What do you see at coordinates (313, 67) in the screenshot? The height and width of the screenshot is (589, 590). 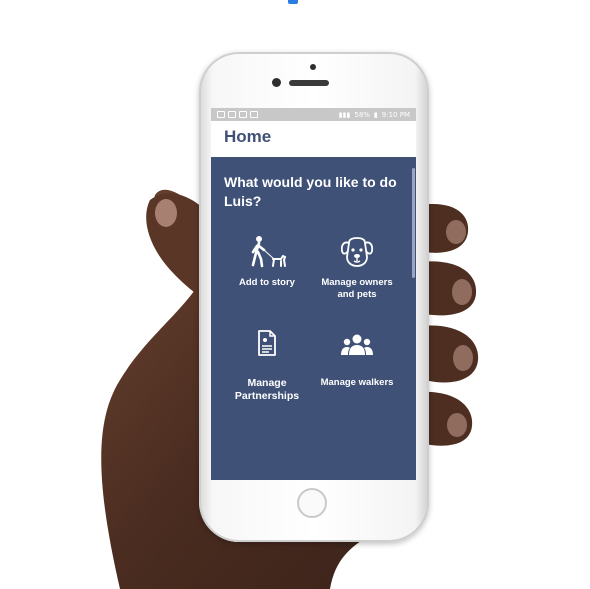 I see `proximity-sensor` at bounding box center [313, 67].